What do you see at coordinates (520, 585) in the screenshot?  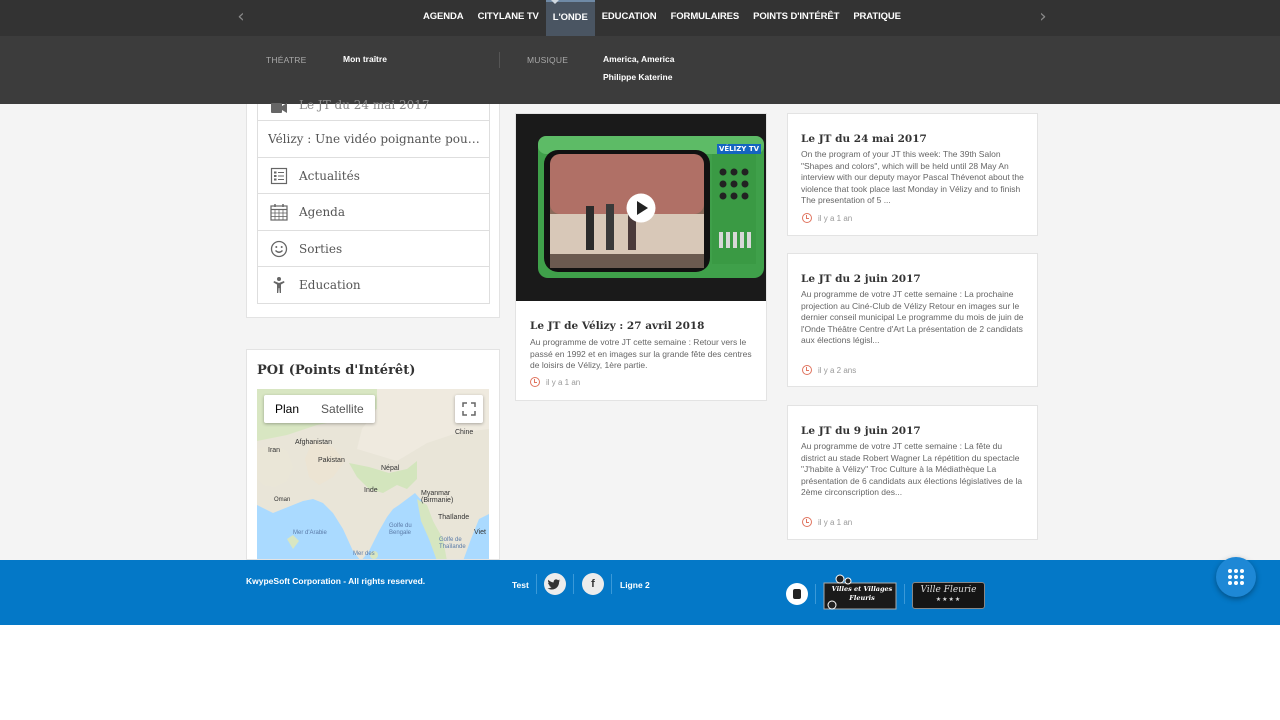 I see `footer-link-test: Test` at bounding box center [520, 585].